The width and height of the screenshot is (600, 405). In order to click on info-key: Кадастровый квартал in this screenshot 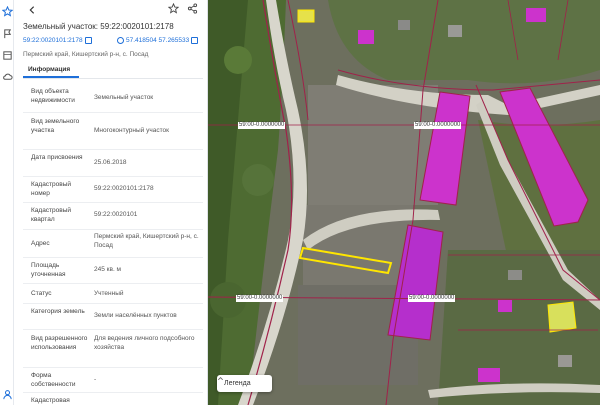, I will do `click(51, 215)`.